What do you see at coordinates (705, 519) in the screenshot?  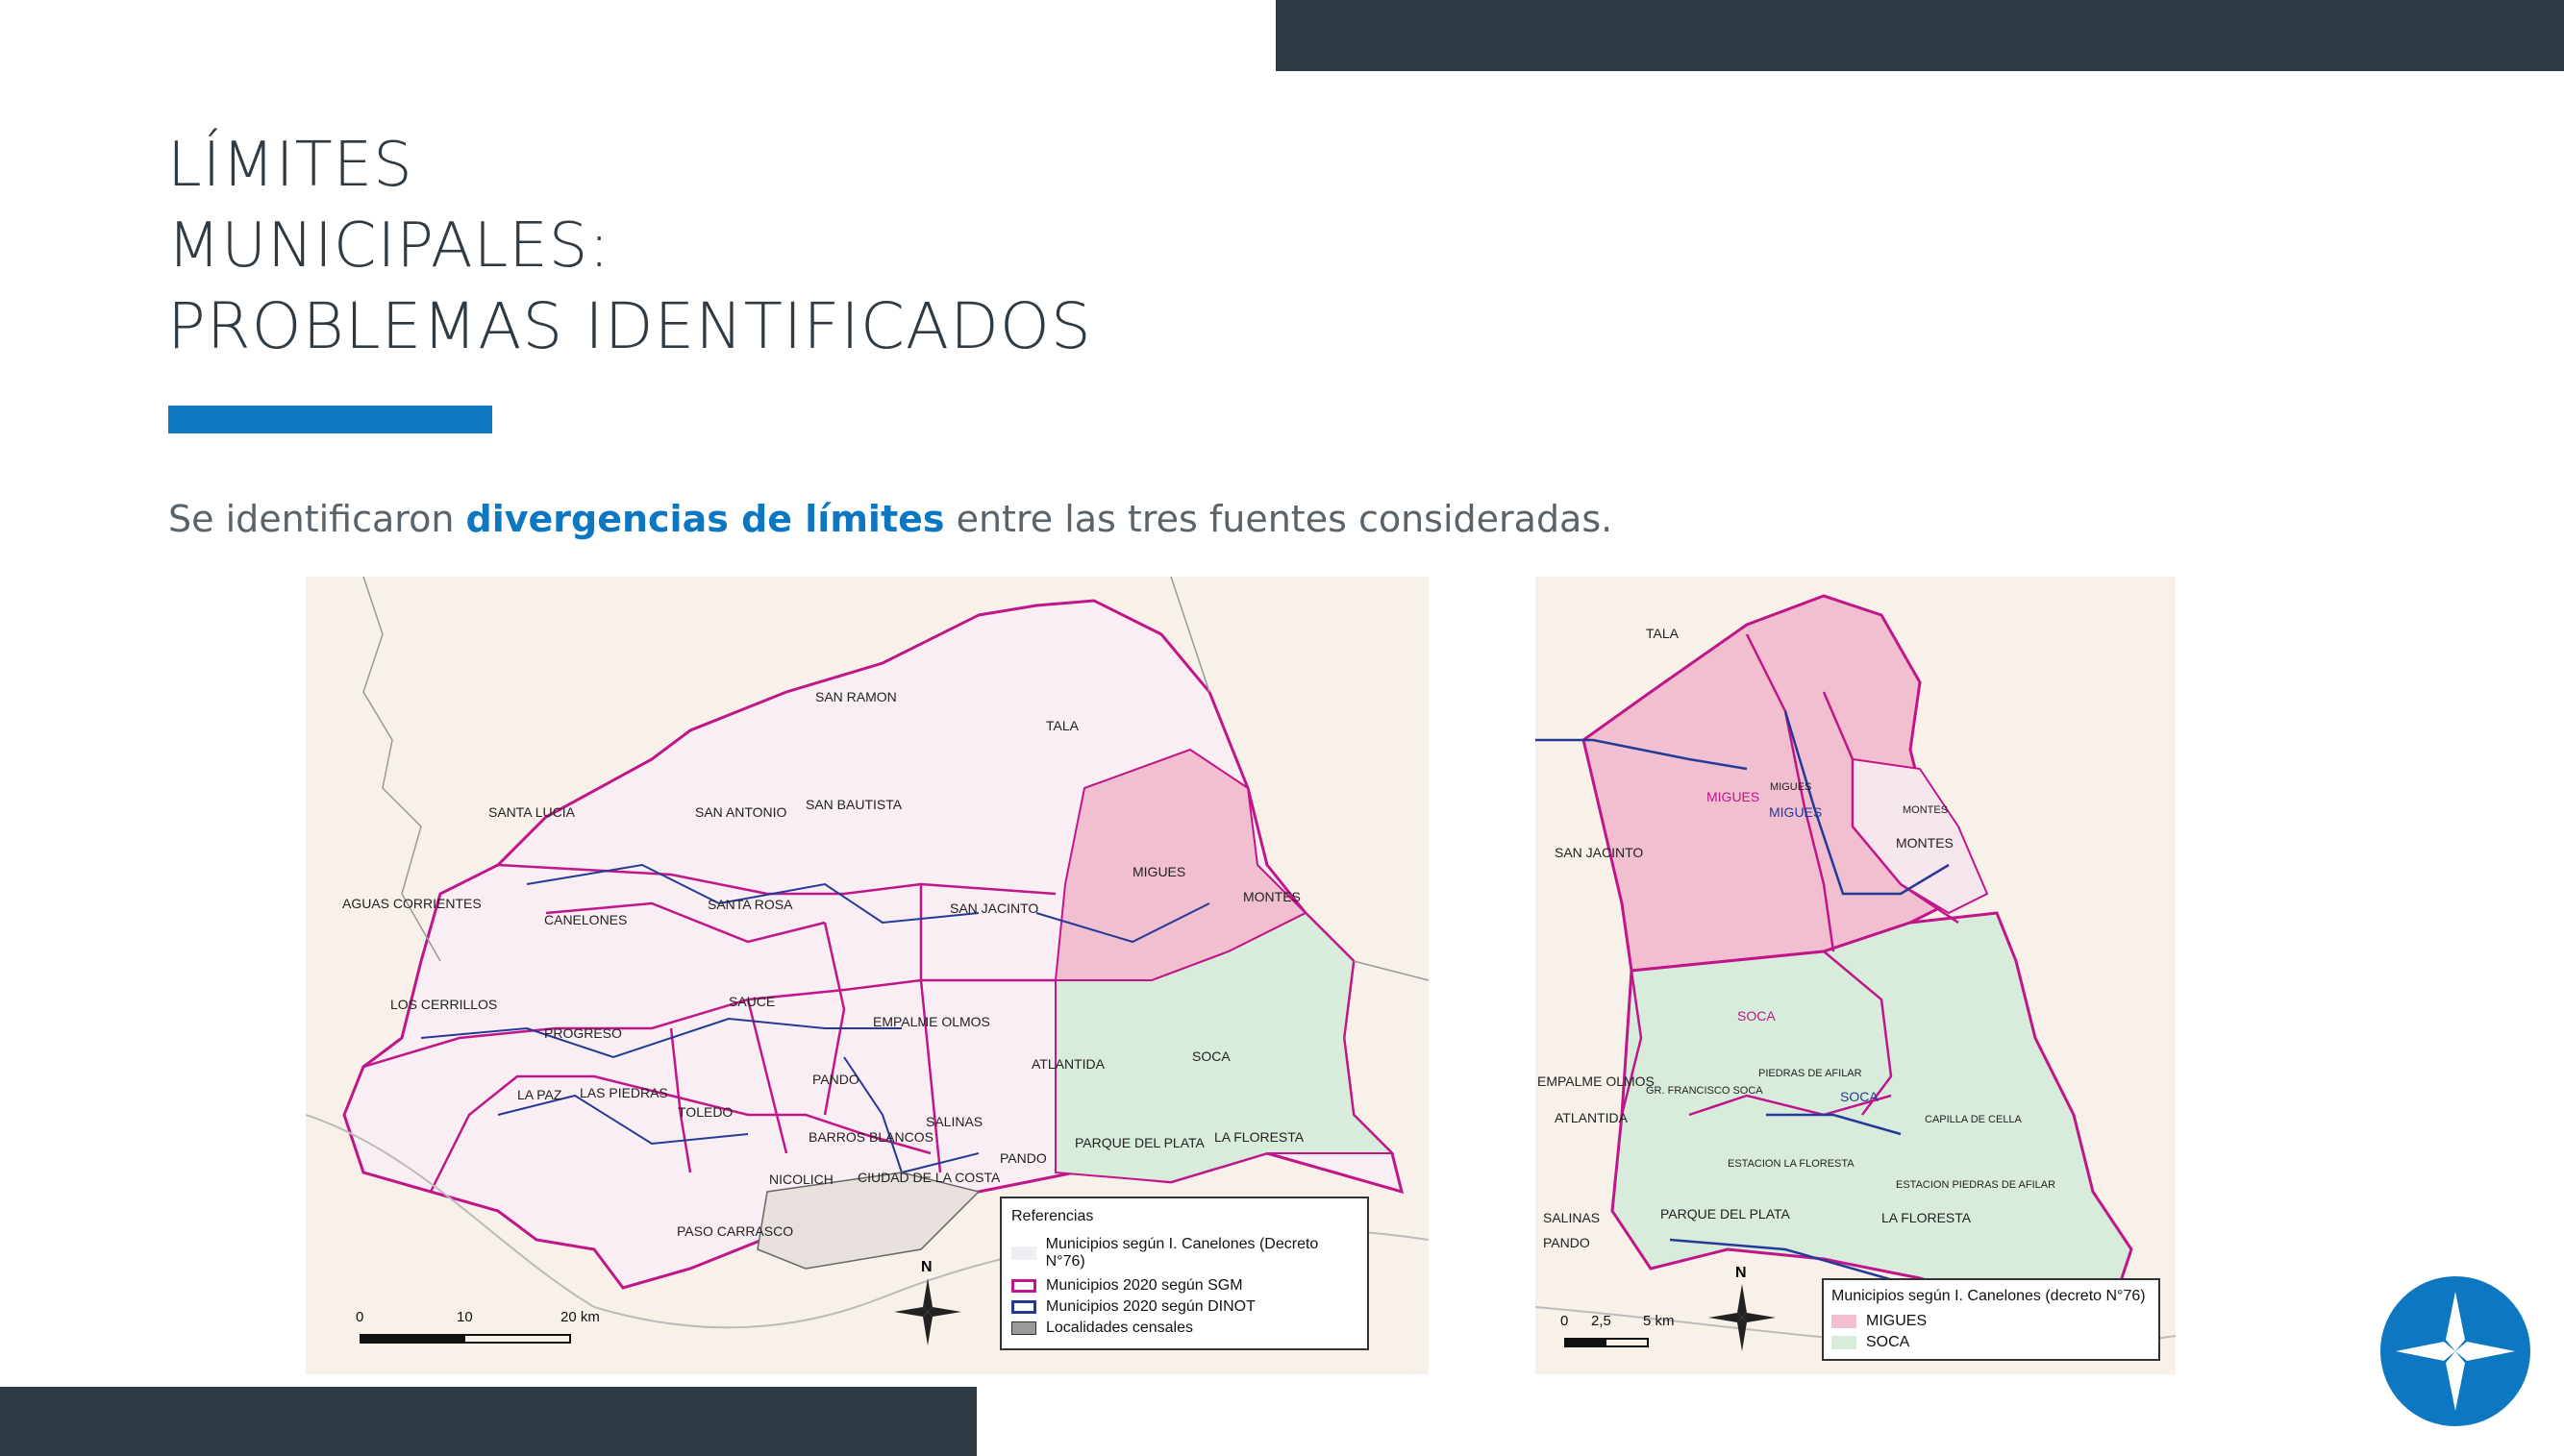 I see `intro-highlight: divergencias de límites` at bounding box center [705, 519].